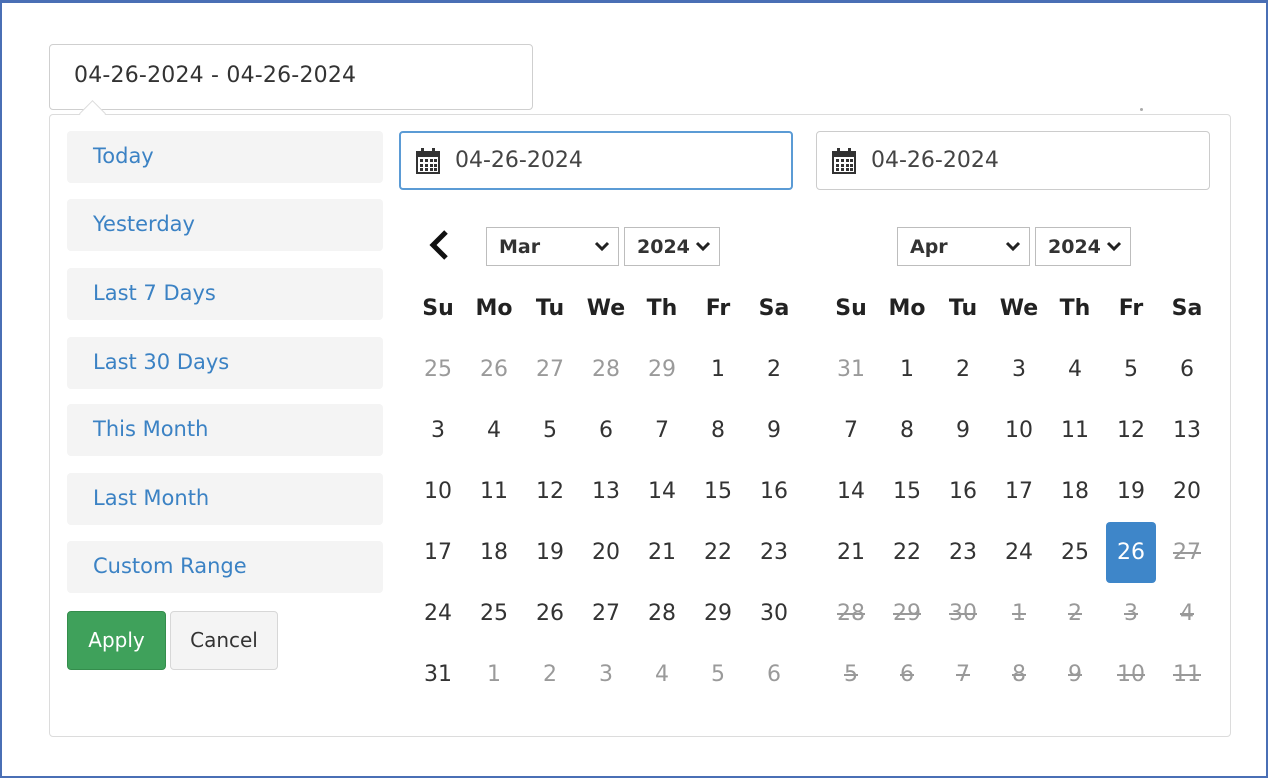 Image resolution: width=1268 pixels, height=778 pixels. I want to click on range-last-month: Last Month, so click(225, 499).